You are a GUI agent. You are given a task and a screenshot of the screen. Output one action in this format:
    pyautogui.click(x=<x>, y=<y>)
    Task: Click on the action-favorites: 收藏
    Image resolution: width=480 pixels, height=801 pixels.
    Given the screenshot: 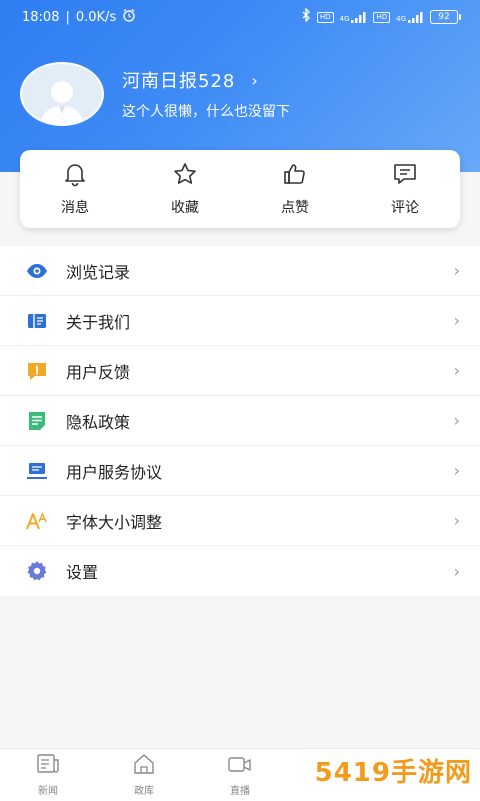 What is the action you would take?
    pyautogui.click(x=185, y=189)
    